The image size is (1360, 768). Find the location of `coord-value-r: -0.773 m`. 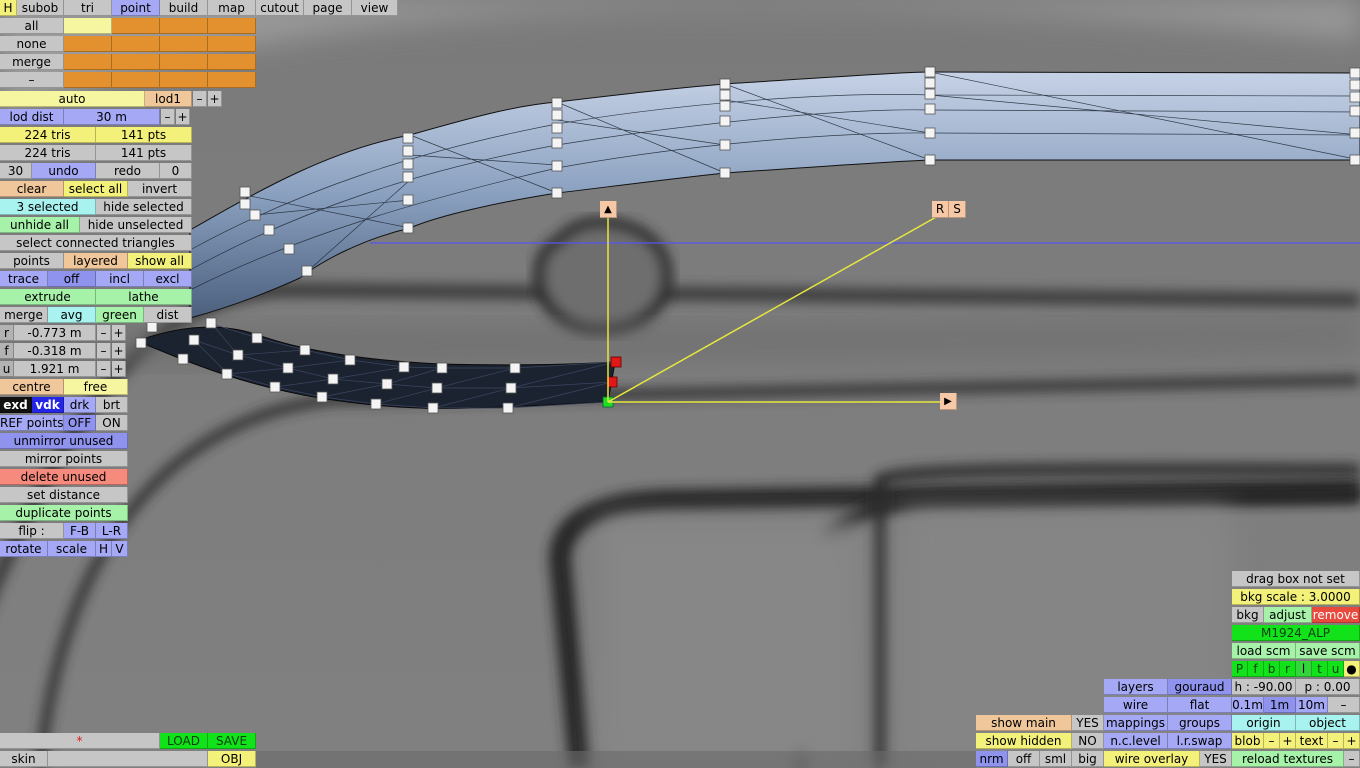

coord-value-r: -0.773 m is located at coordinates (55, 333).